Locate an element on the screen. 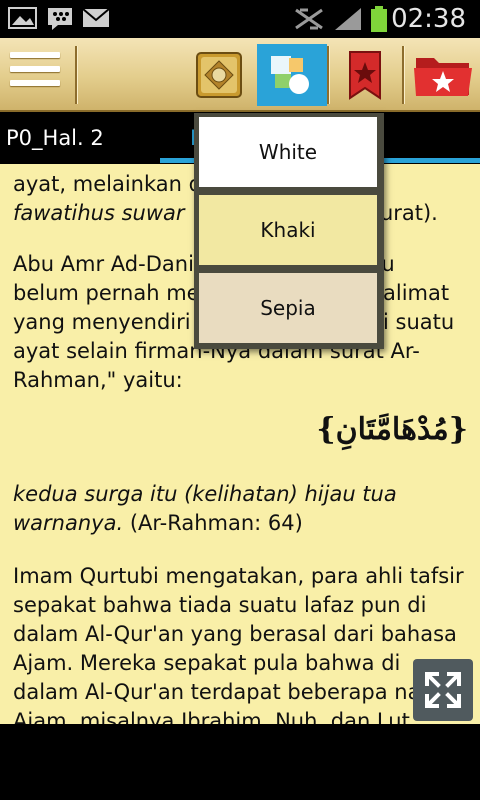 This screenshot has width=480, height=800. expand-icon is located at coordinates (443, 690).